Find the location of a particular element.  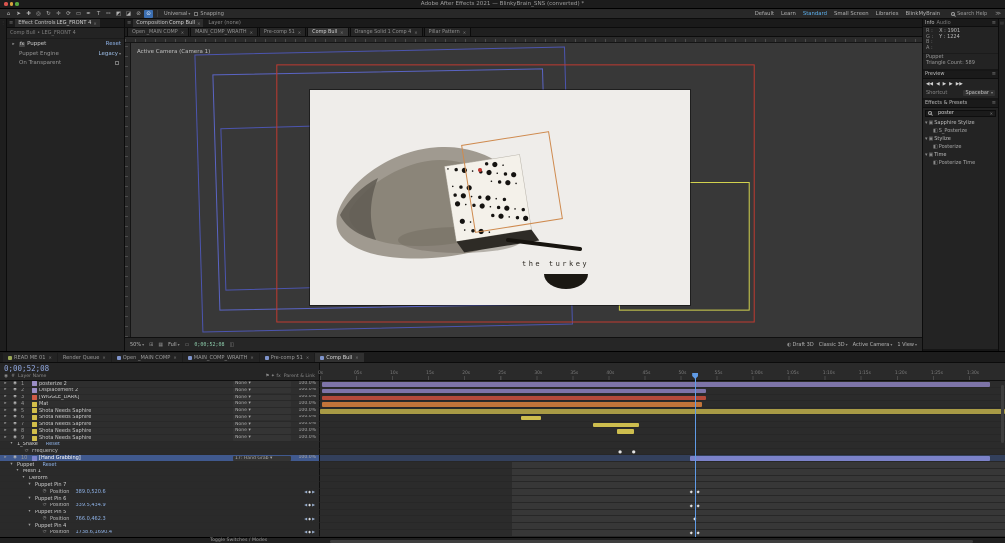

track-area: ● ● is located at coordinates (662, 452).